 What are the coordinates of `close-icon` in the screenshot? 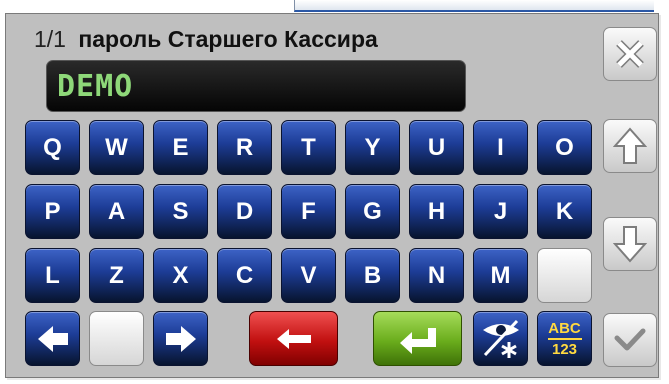 It's located at (630, 54).